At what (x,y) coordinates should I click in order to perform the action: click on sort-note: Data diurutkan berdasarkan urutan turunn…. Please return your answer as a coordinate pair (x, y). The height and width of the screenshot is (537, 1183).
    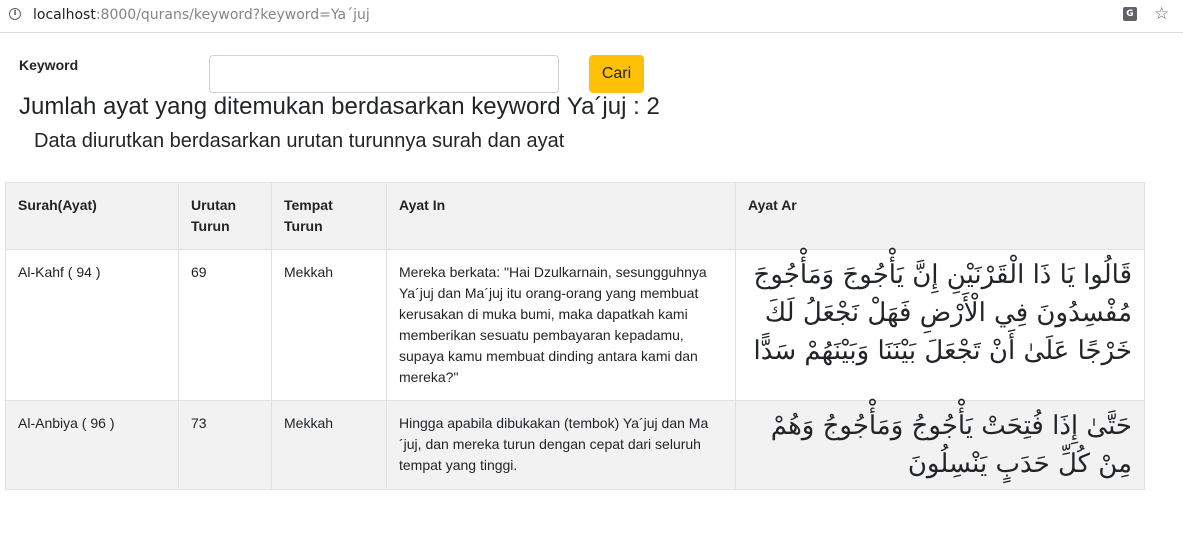
    Looking at the image, I should click on (299, 141).